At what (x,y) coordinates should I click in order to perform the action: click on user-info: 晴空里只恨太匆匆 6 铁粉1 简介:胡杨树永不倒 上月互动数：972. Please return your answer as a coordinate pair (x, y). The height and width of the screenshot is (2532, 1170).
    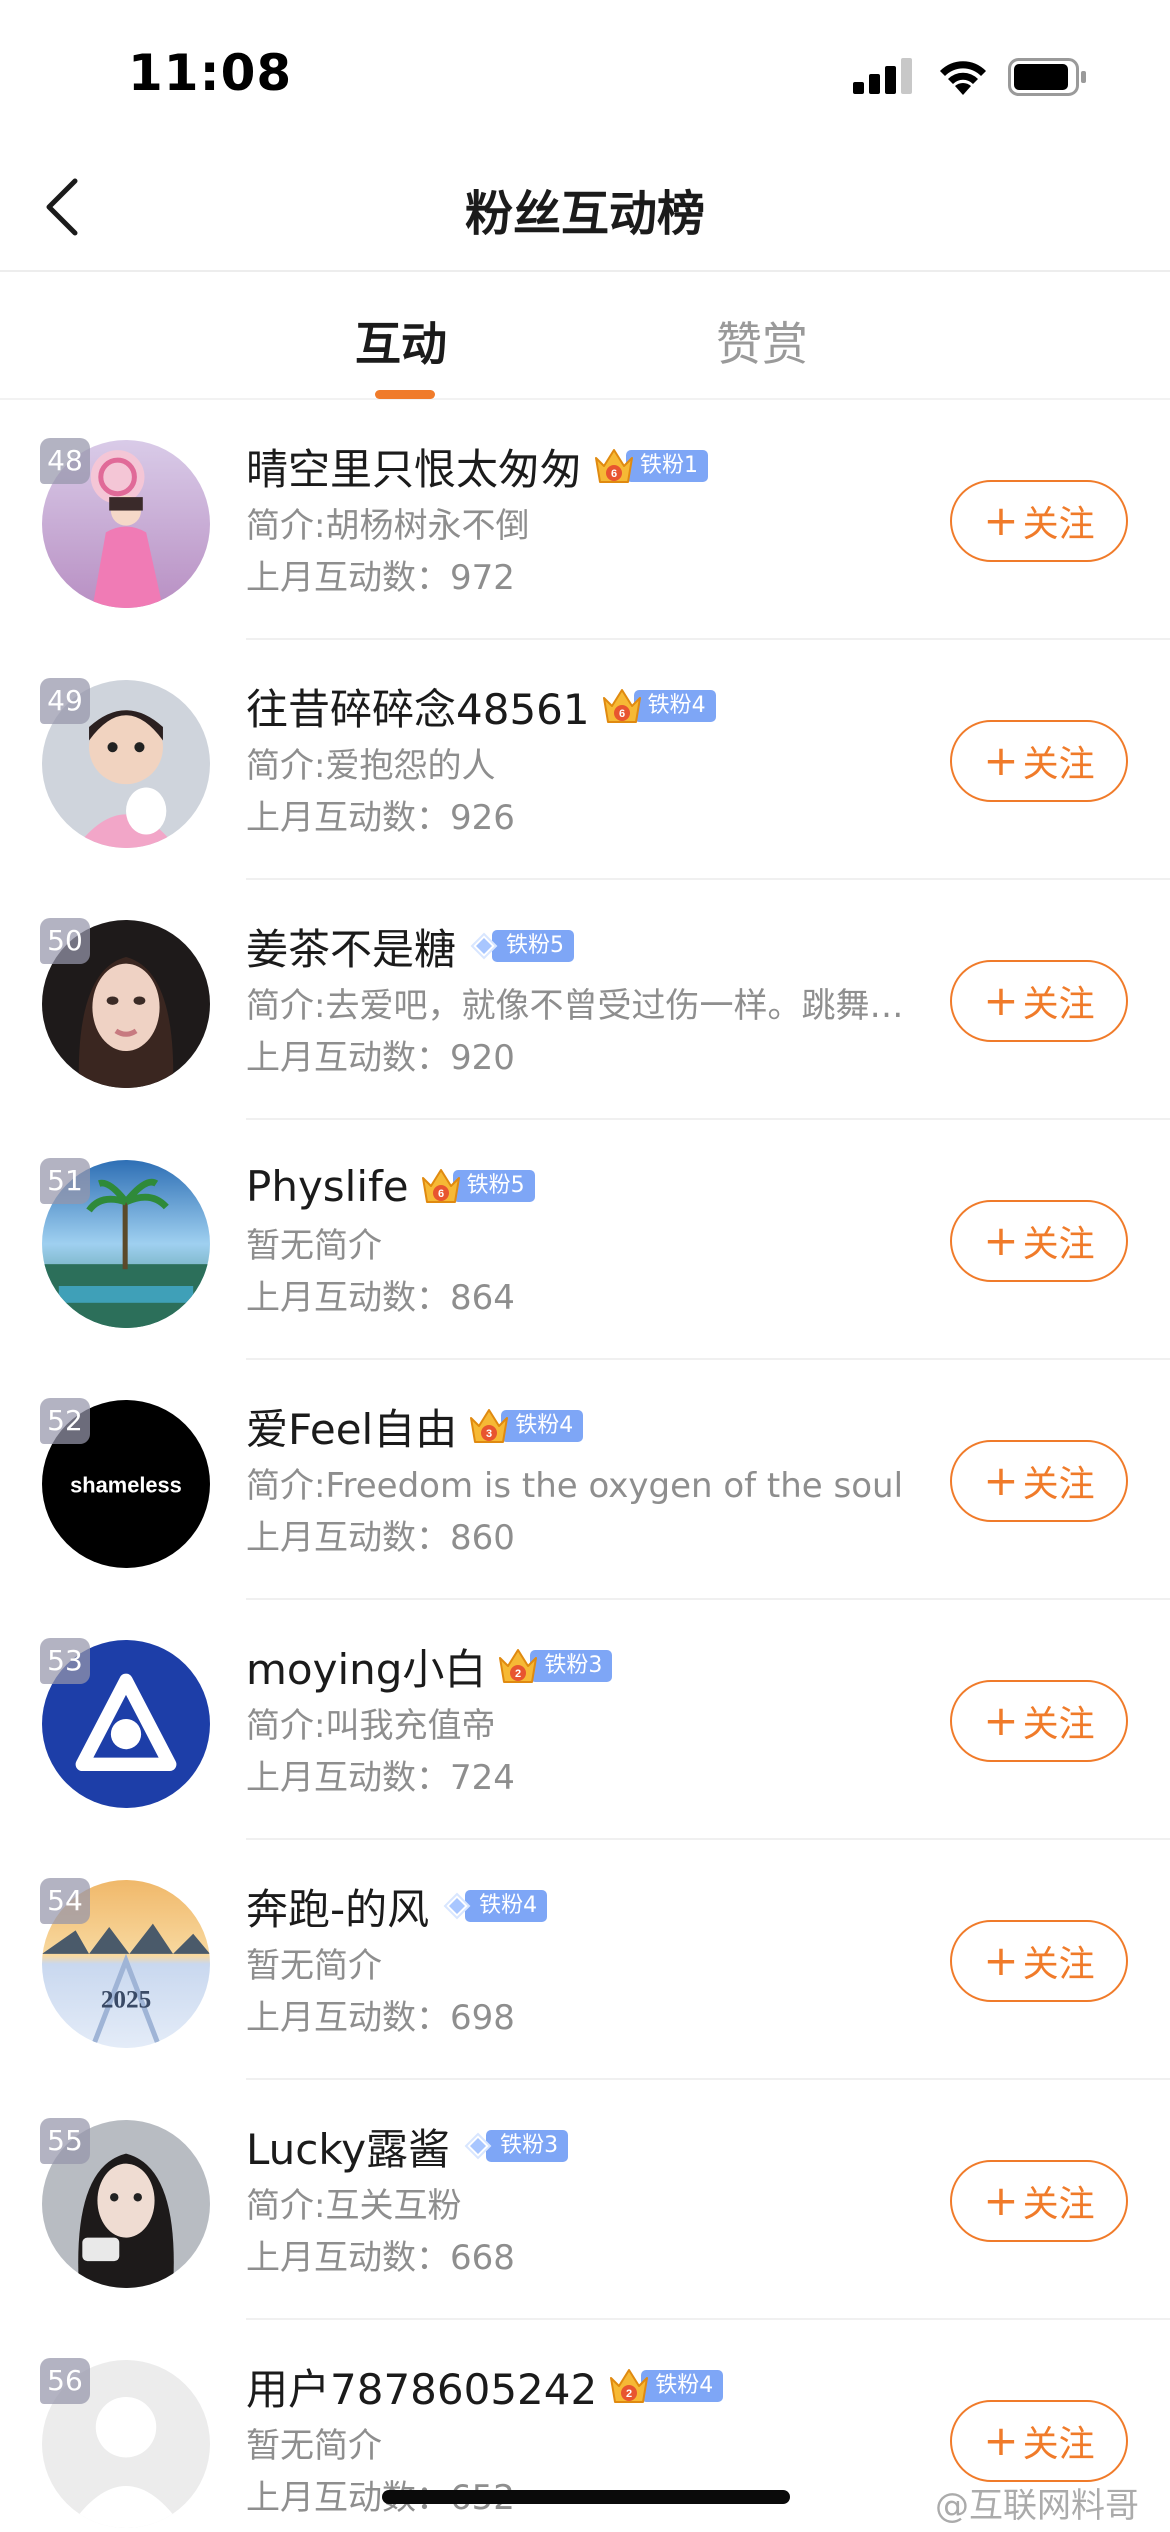
    Looking at the image, I should click on (586, 520).